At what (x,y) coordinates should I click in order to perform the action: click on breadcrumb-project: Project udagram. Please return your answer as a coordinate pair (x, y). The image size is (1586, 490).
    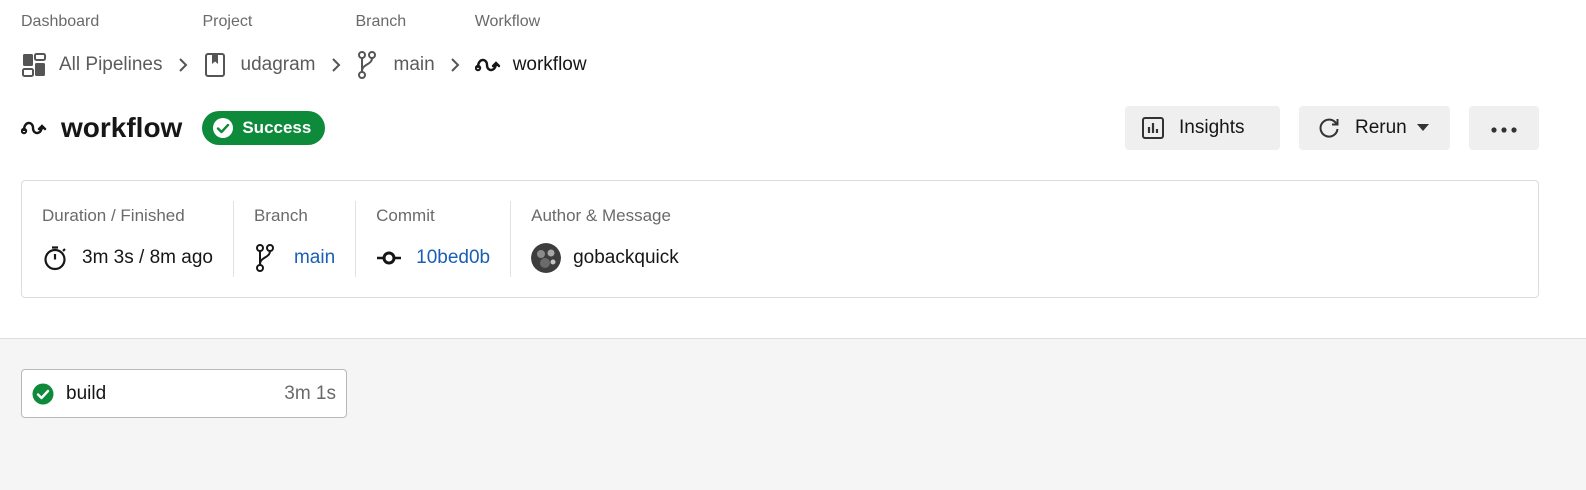
    Looking at the image, I should click on (259, 46).